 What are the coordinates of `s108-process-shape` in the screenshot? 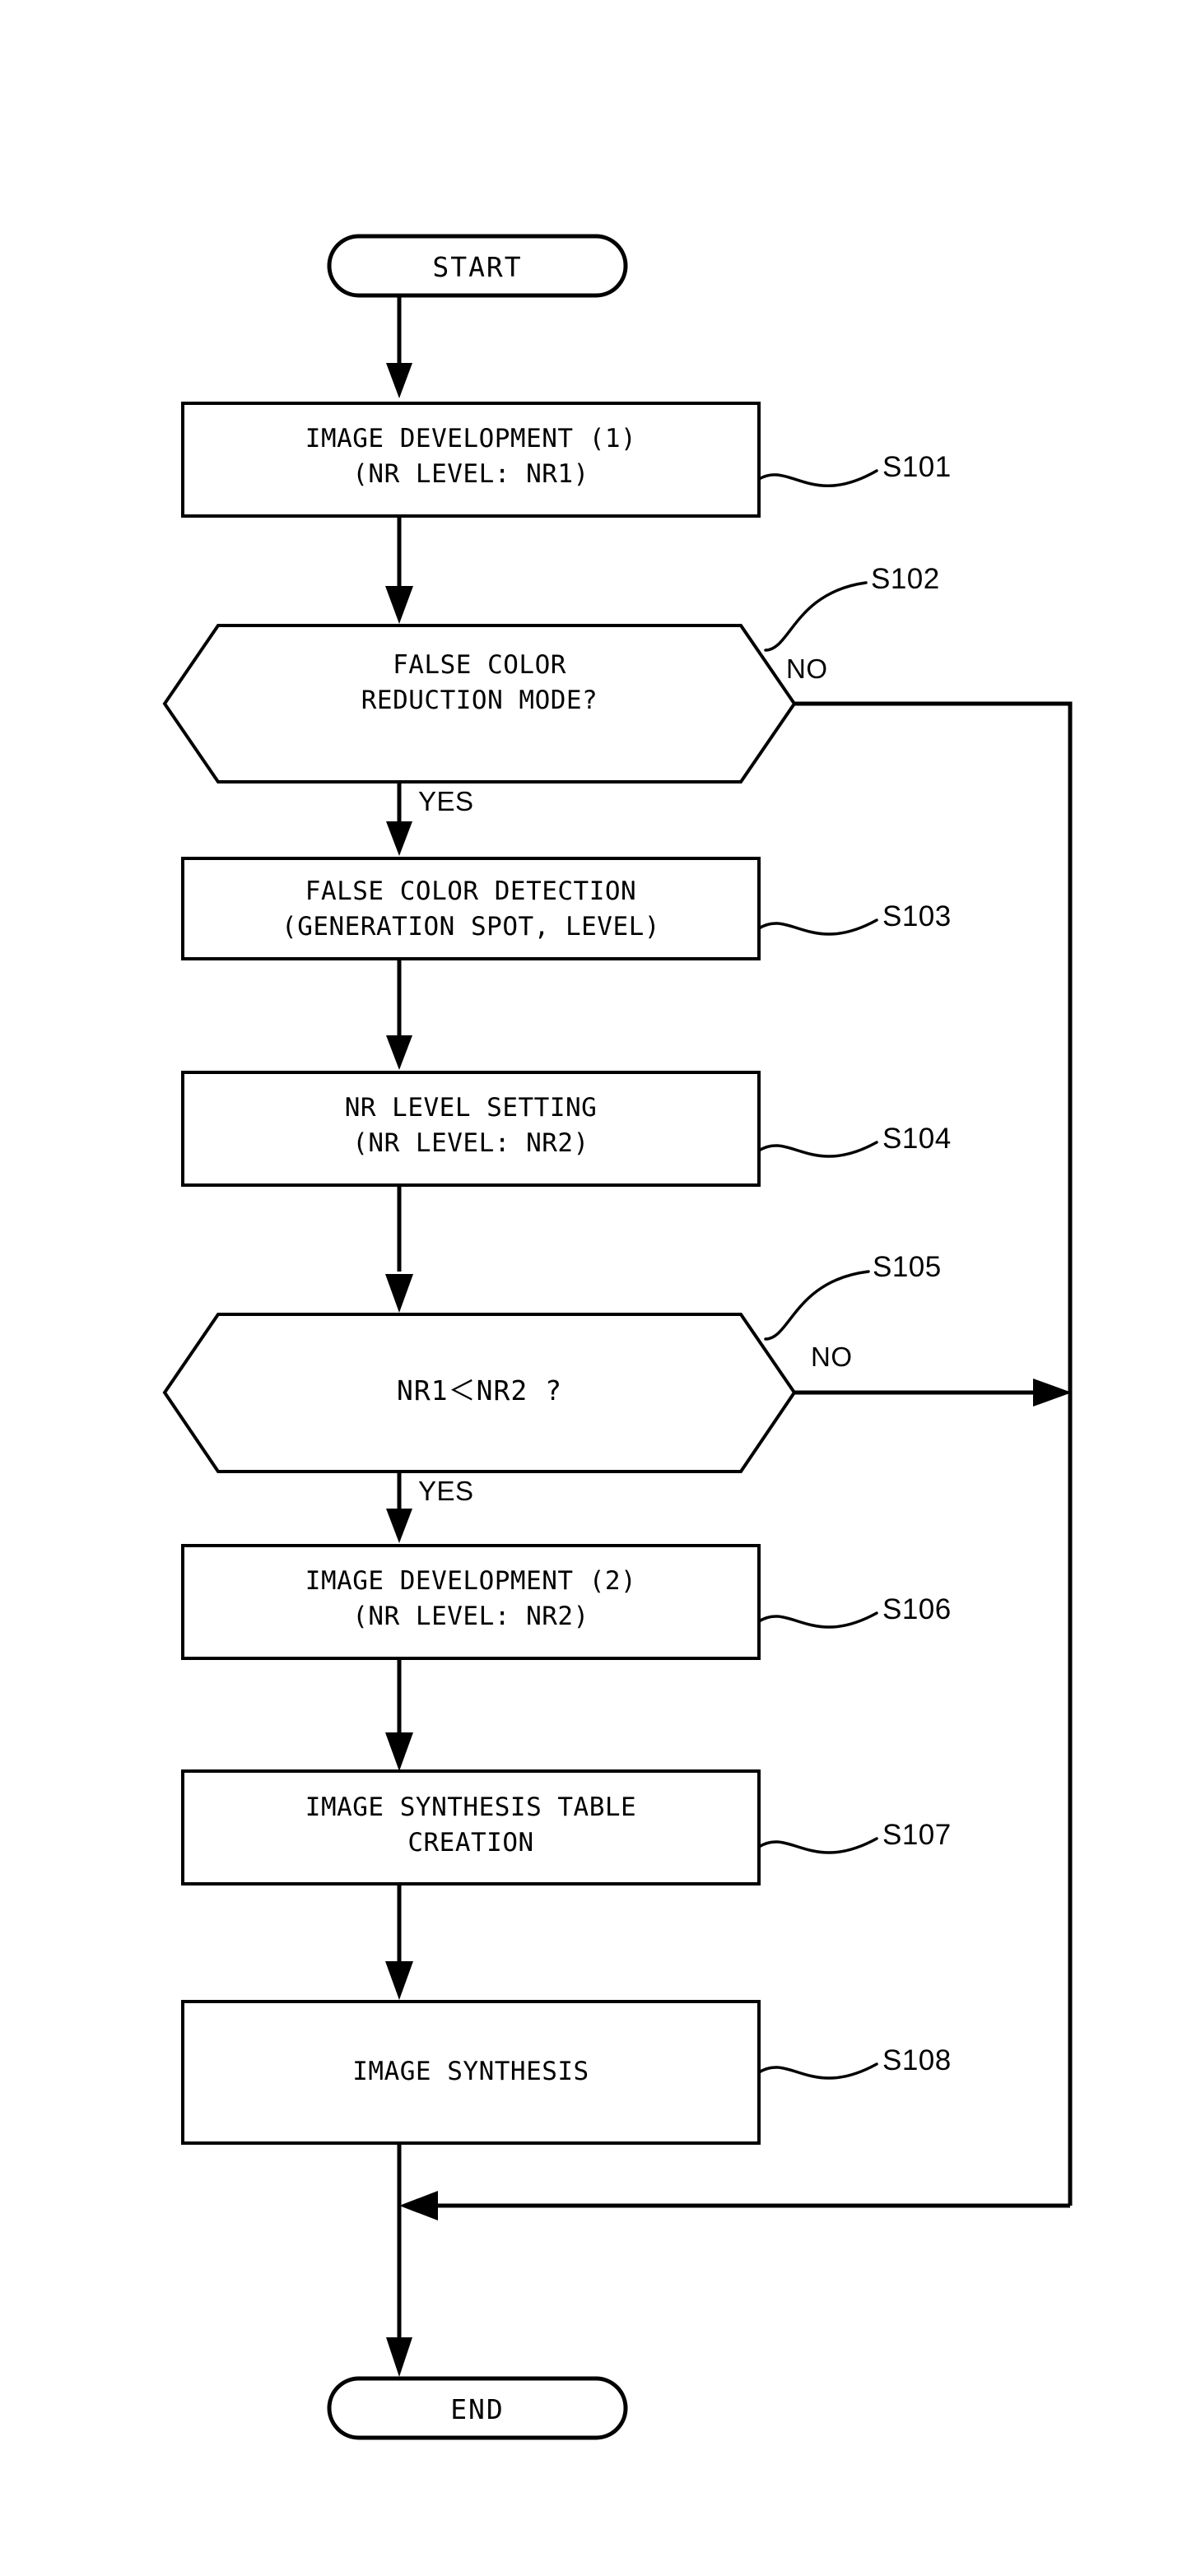 It's located at (471, 2072).